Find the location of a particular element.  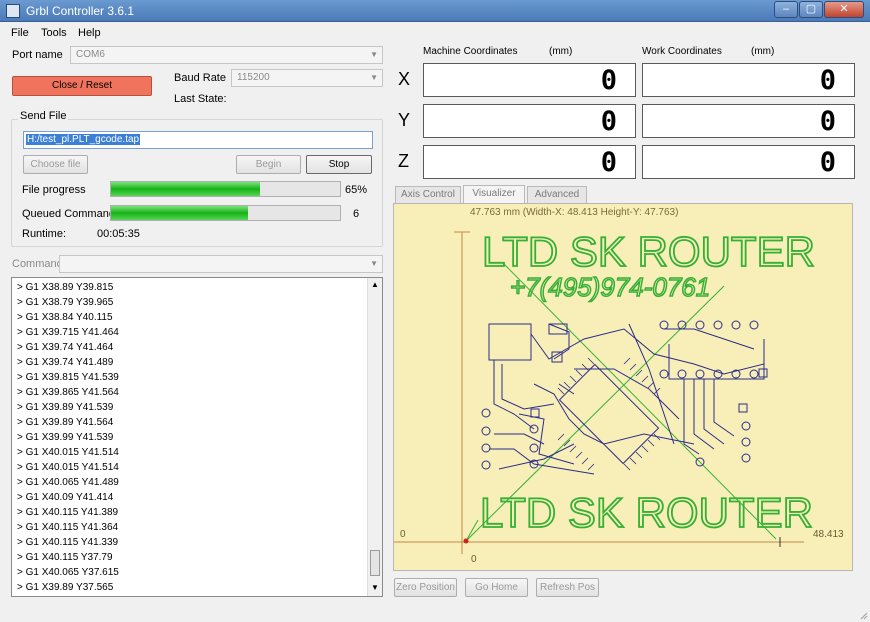

zero-position-button: Zero Position is located at coordinates (425, 587).